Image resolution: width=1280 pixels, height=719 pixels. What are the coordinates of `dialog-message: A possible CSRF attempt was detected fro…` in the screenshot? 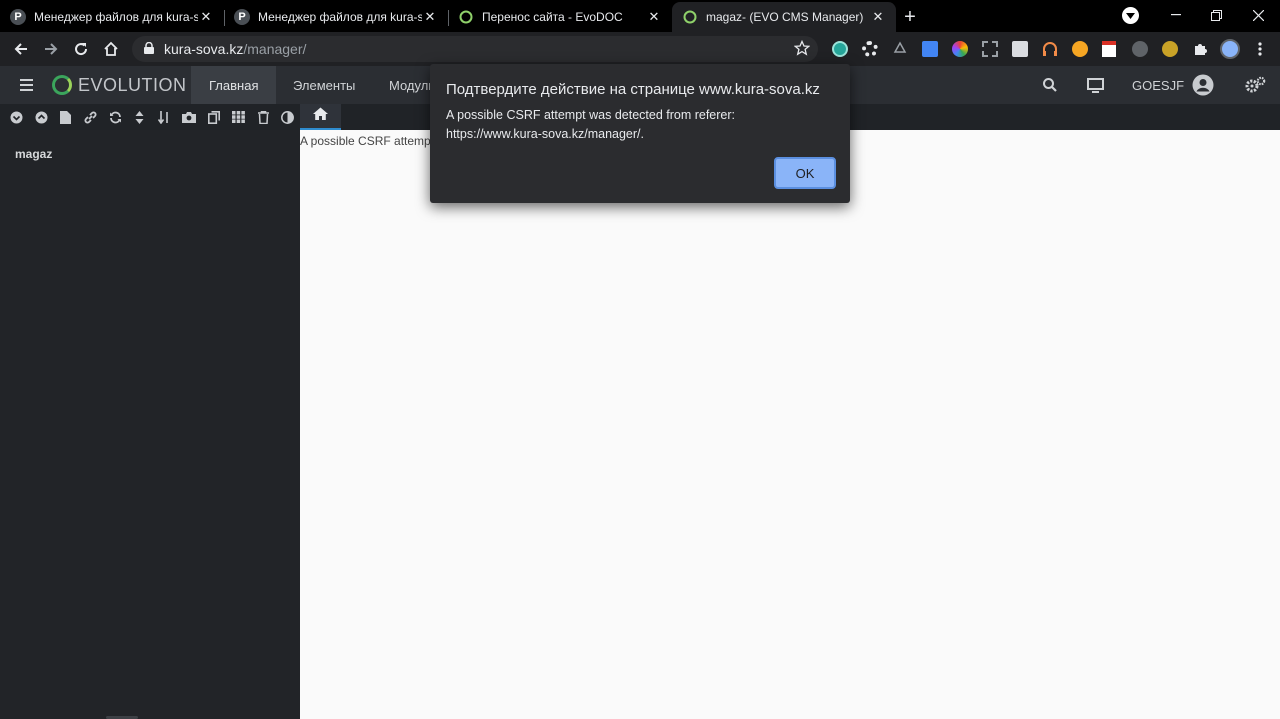 It's located at (591, 124).